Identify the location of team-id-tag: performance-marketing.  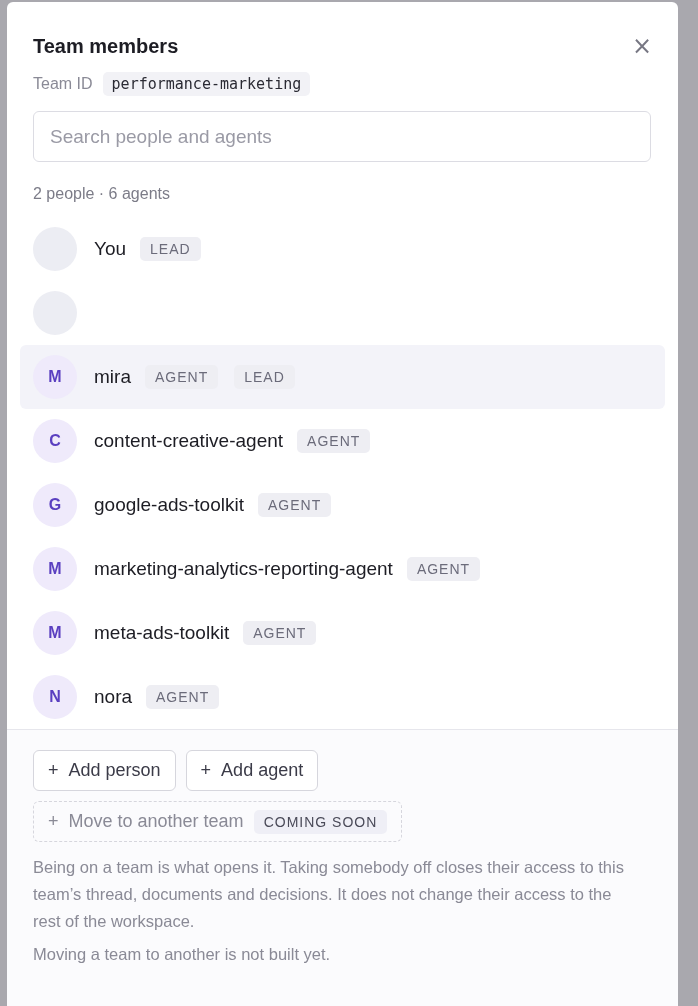
(206, 84).